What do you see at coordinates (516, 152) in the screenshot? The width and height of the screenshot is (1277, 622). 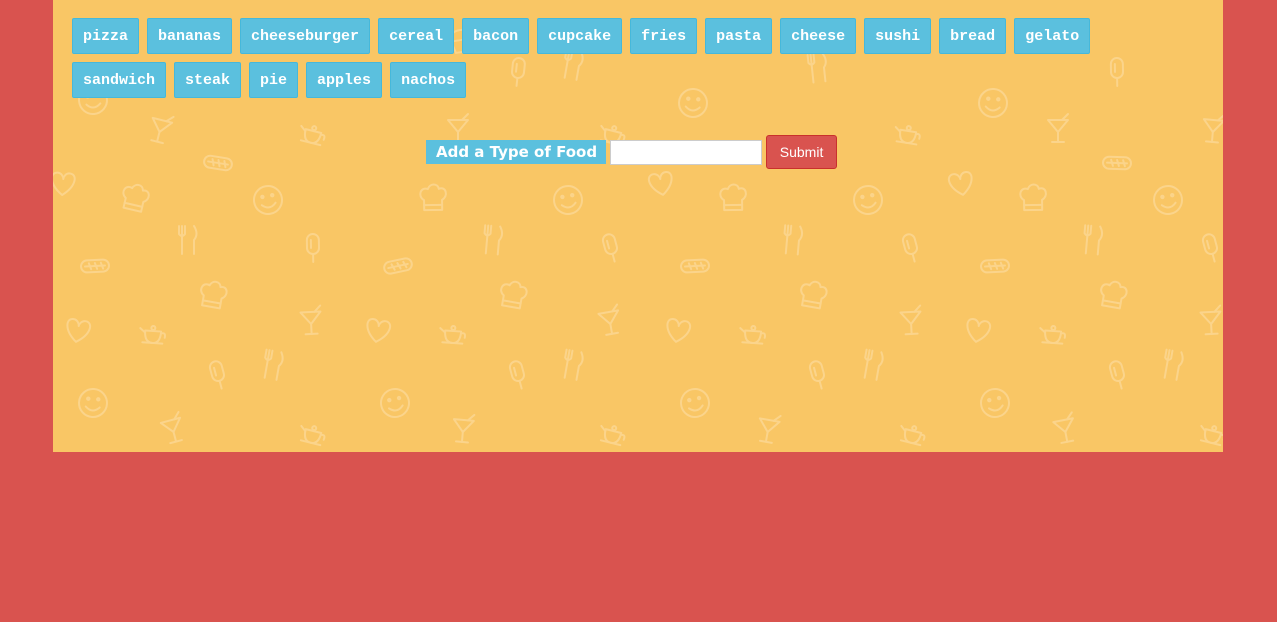 I see `add-food-label: Add a Type of Food` at bounding box center [516, 152].